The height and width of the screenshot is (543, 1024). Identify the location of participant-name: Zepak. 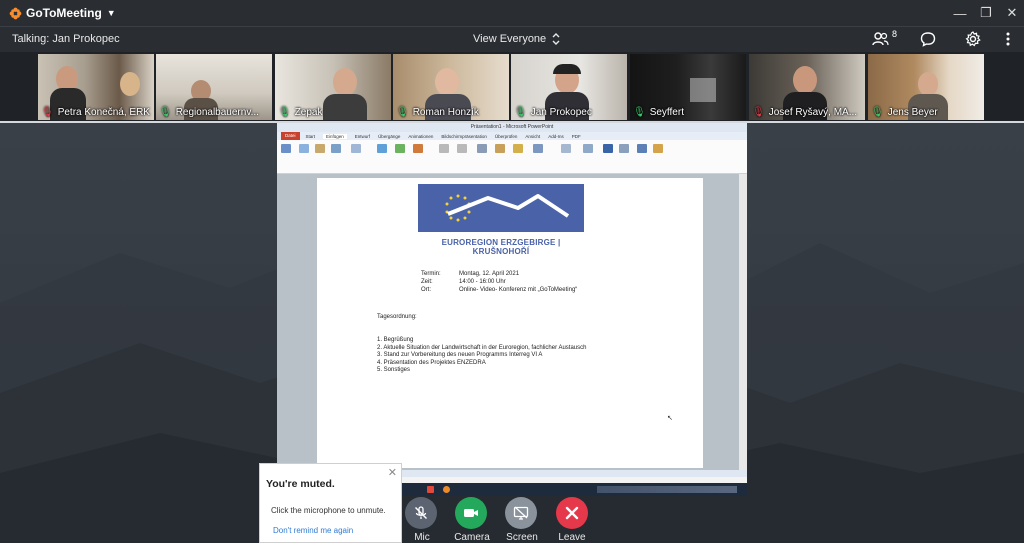
(308, 112).